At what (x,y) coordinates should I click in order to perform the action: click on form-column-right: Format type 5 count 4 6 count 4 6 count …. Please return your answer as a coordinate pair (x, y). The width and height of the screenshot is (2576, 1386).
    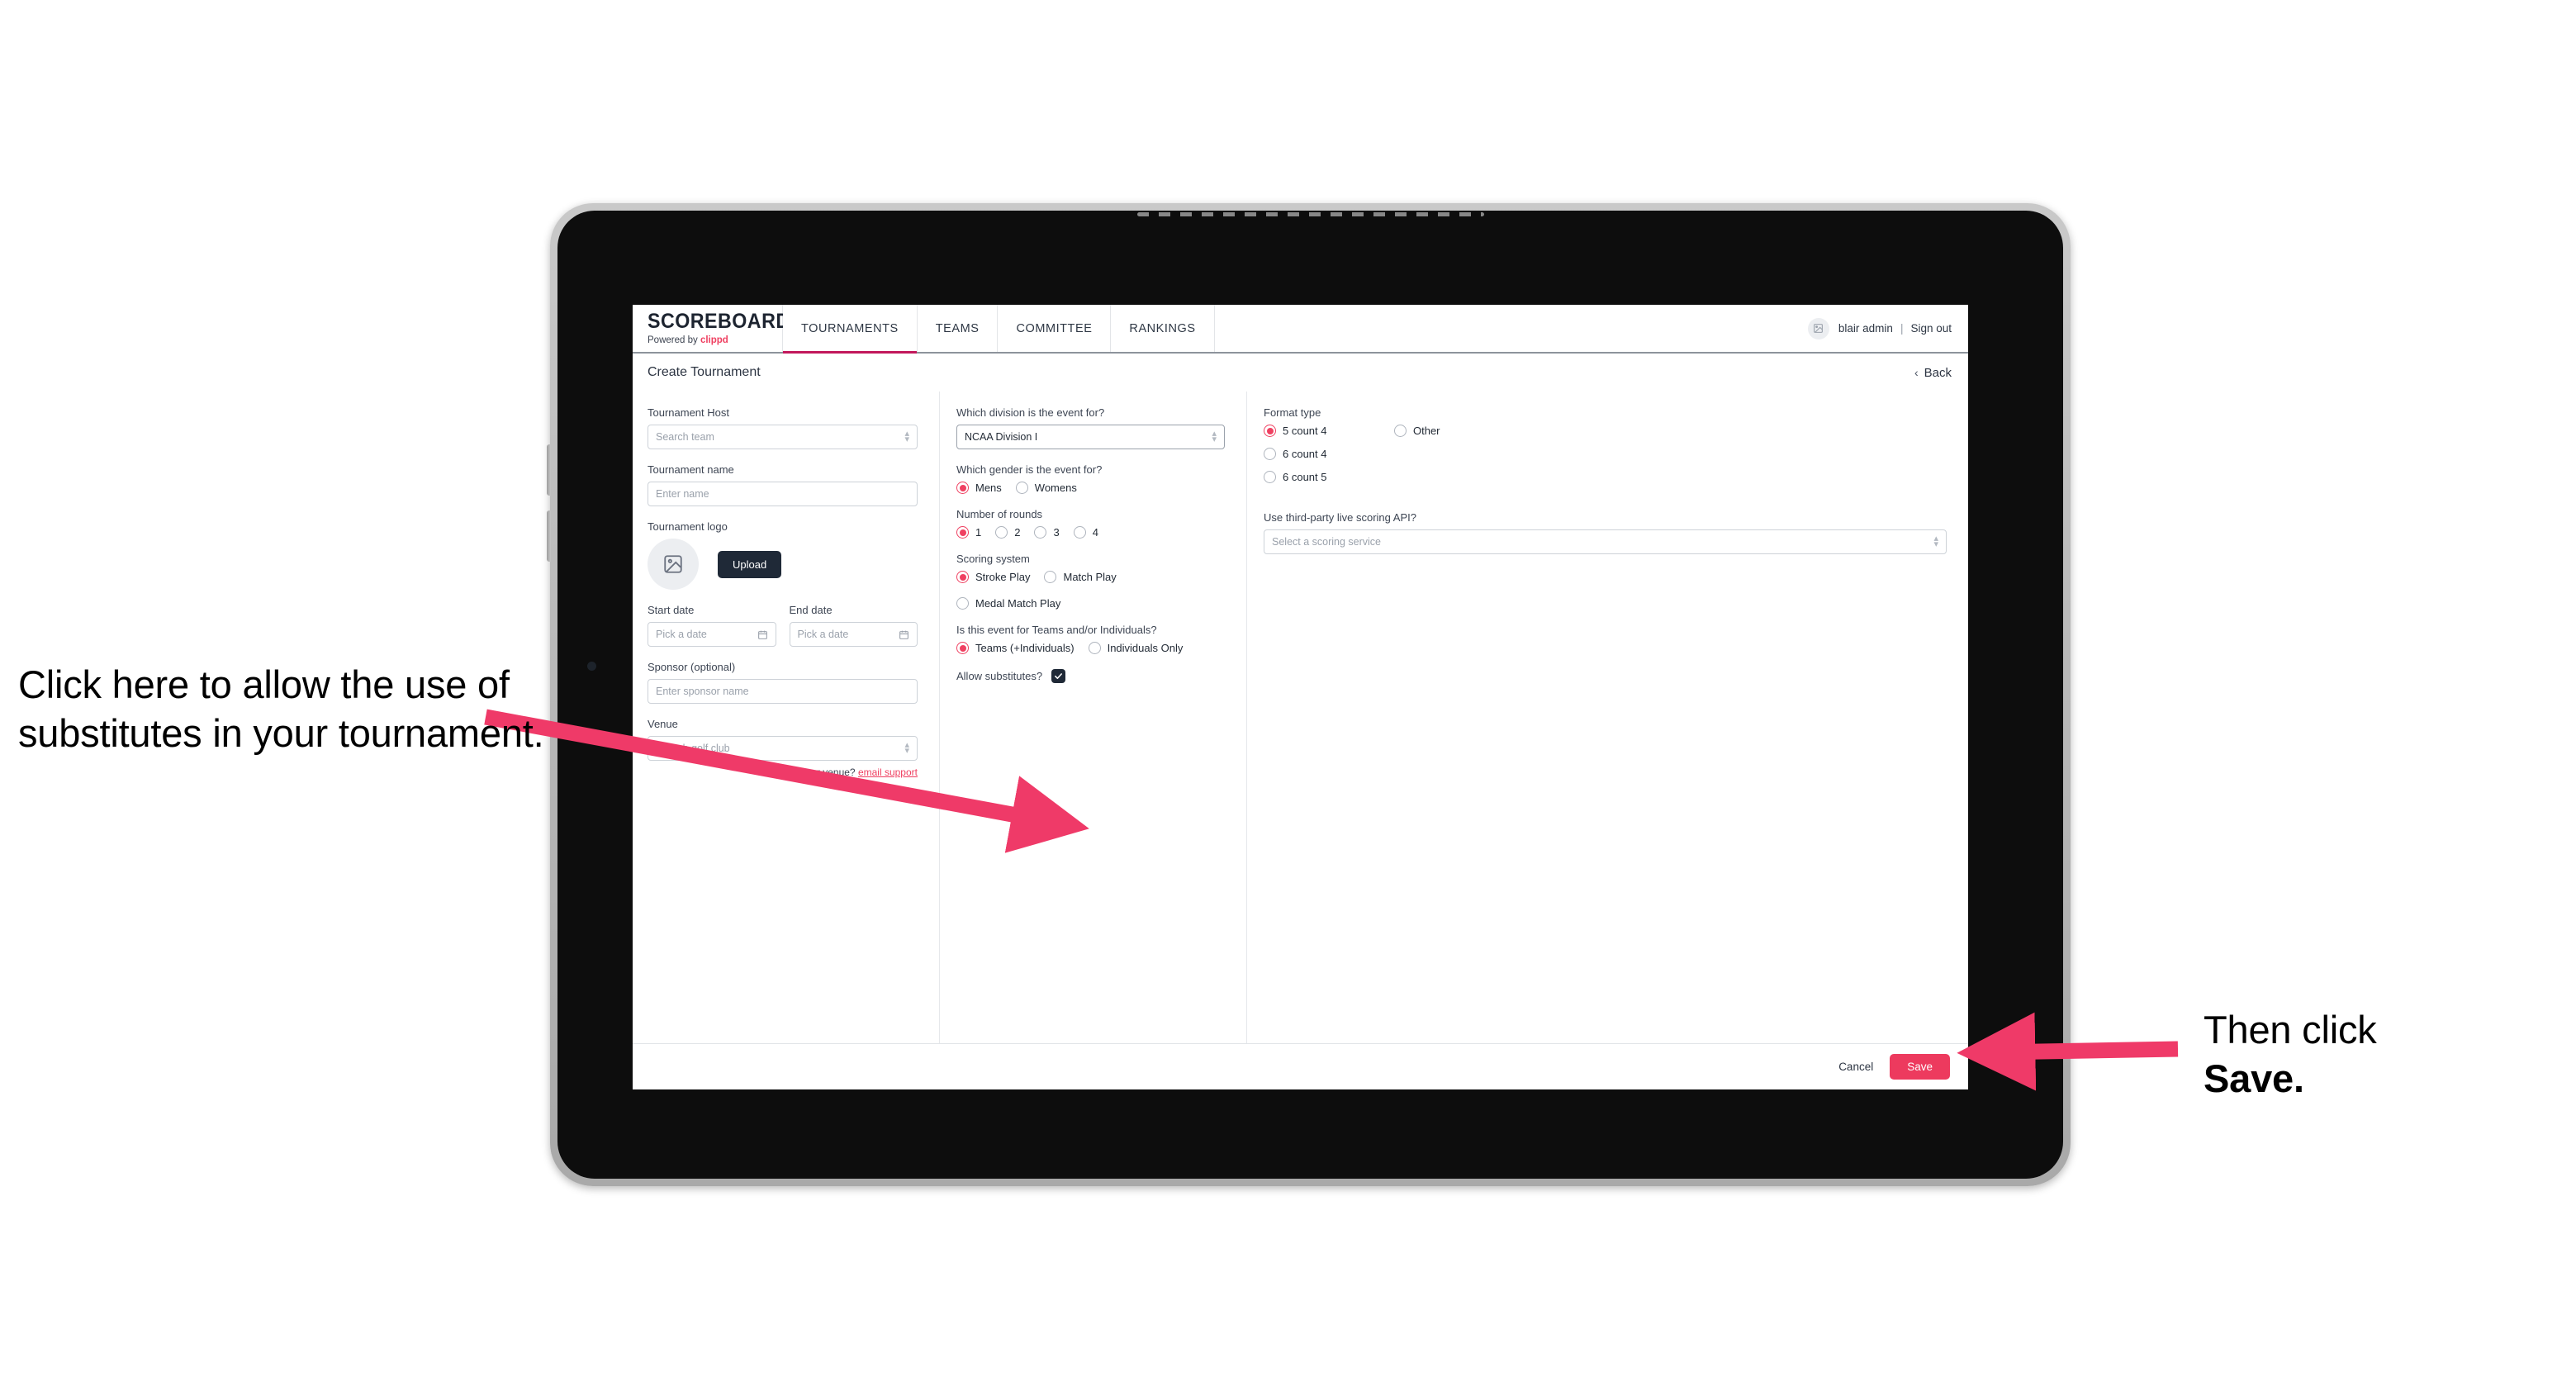
    Looking at the image, I should click on (1607, 717).